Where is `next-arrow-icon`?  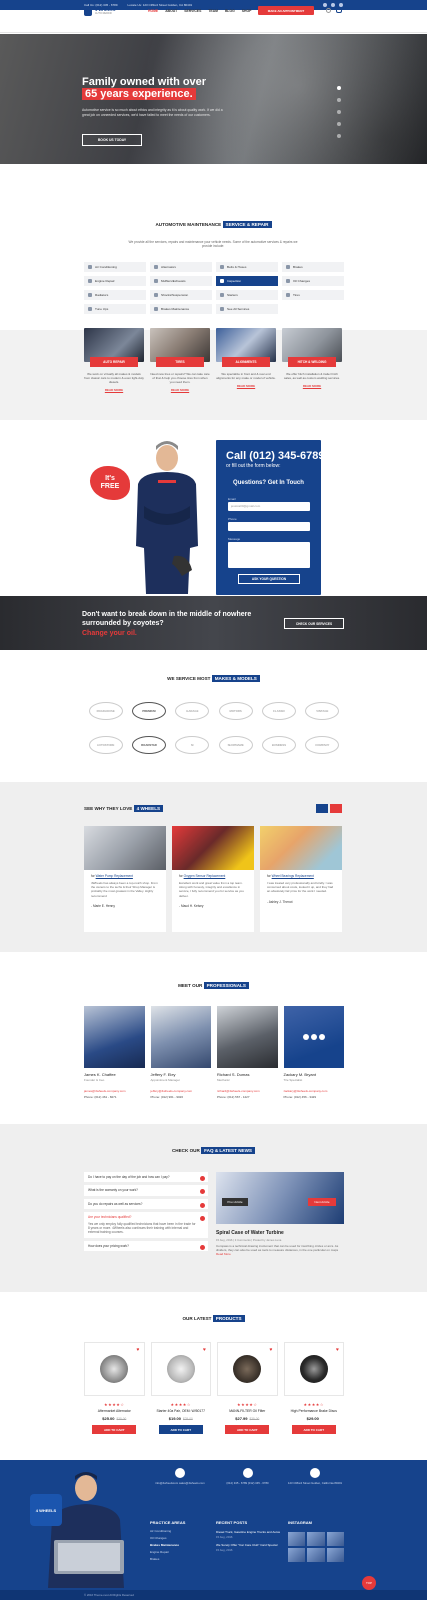 next-arrow-icon is located at coordinates (336, 808).